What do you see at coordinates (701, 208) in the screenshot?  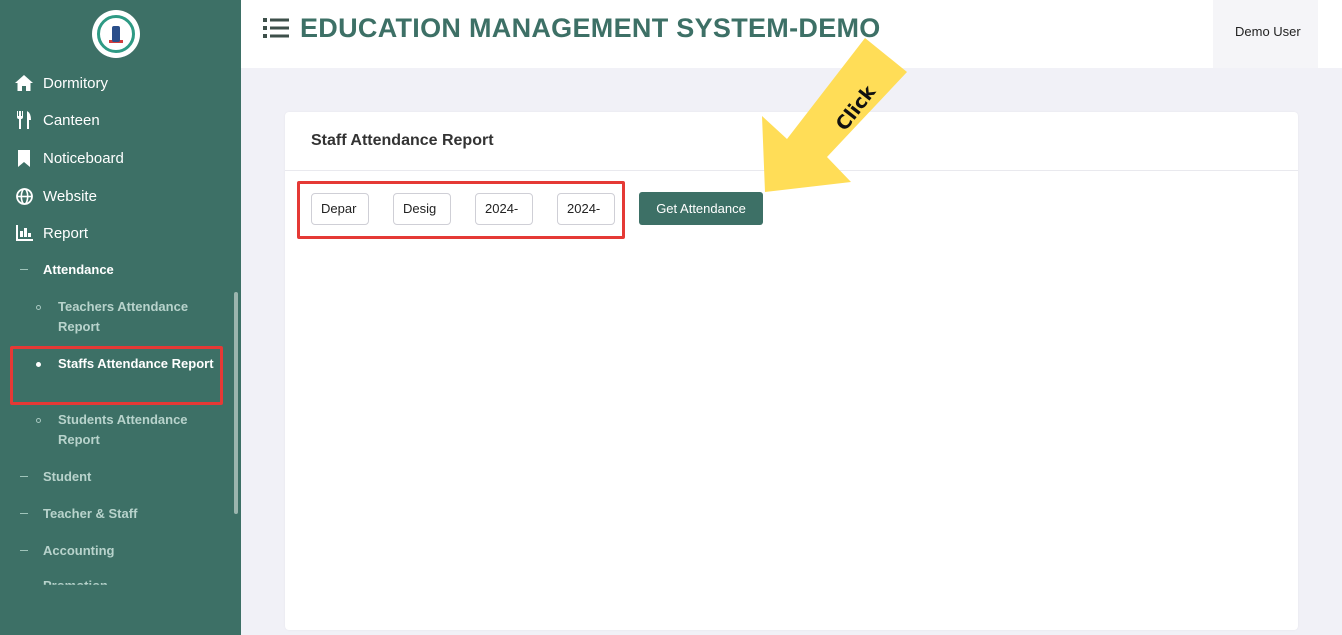 I see `get-attendance-button: Get Attendance` at bounding box center [701, 208].